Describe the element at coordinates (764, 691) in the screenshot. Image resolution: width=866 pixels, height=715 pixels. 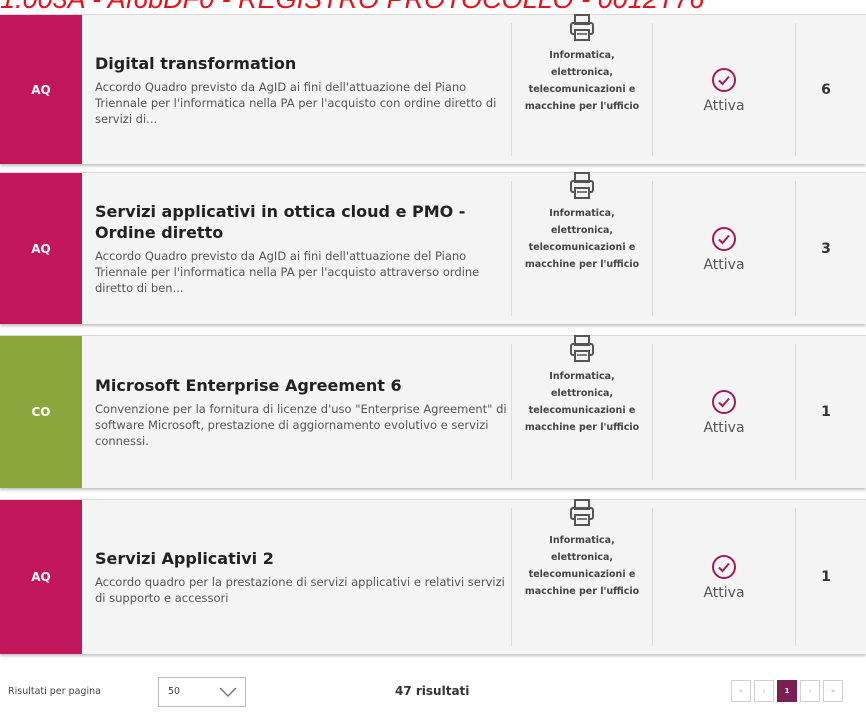
I see `prev-page-button: ‹` at that location.